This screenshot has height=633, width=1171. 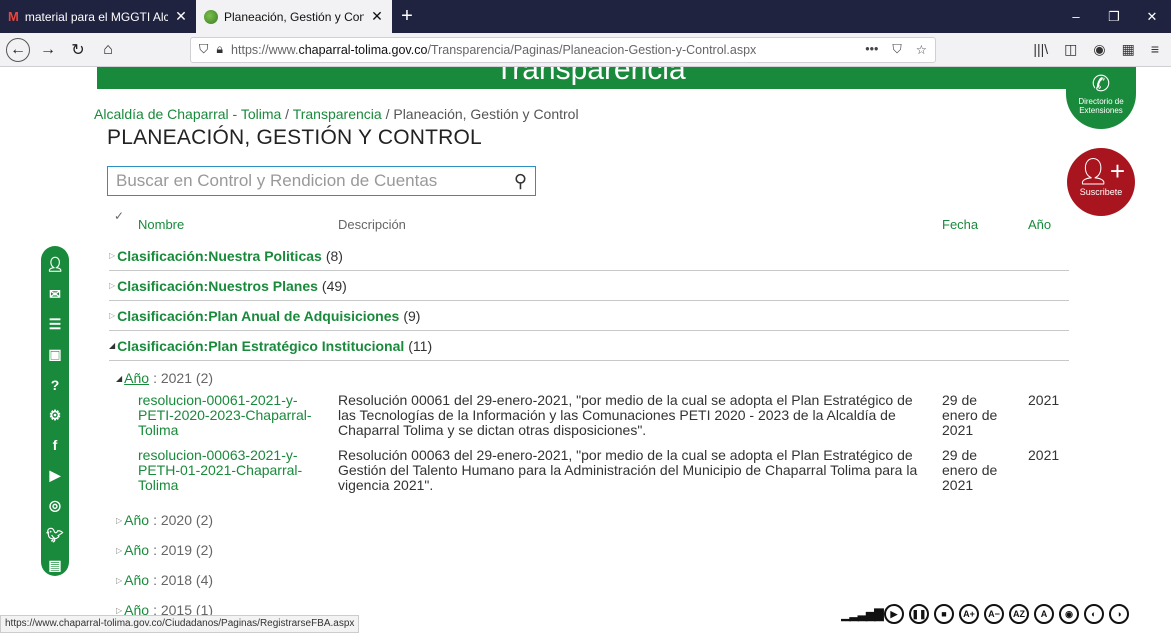 I want to click on extension-icon: ▦, so click(x=1128, y=49).